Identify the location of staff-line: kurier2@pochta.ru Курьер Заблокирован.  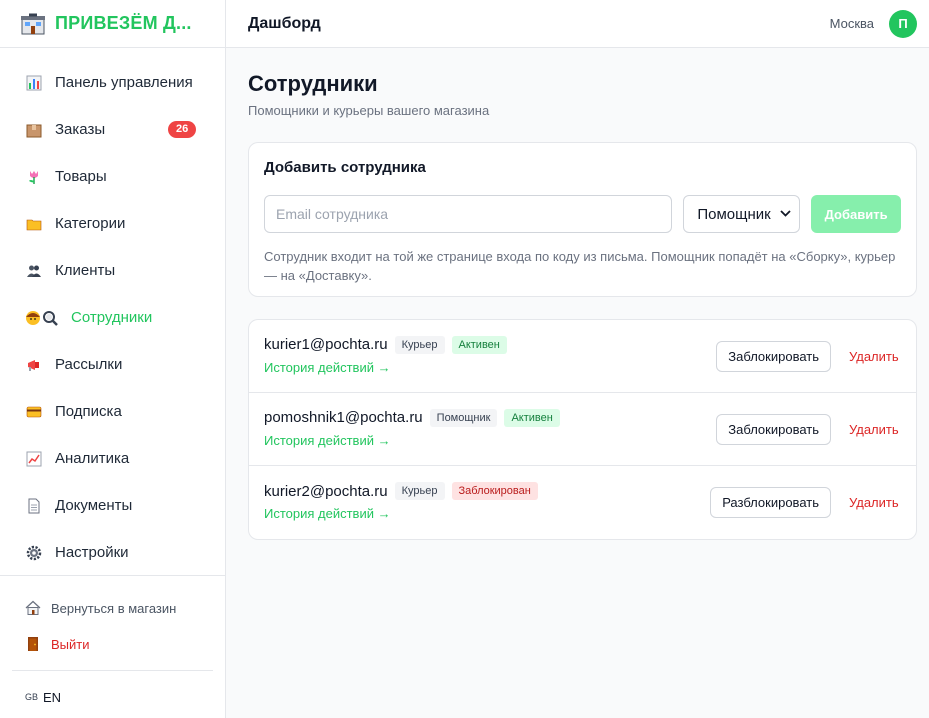
(487, 491).